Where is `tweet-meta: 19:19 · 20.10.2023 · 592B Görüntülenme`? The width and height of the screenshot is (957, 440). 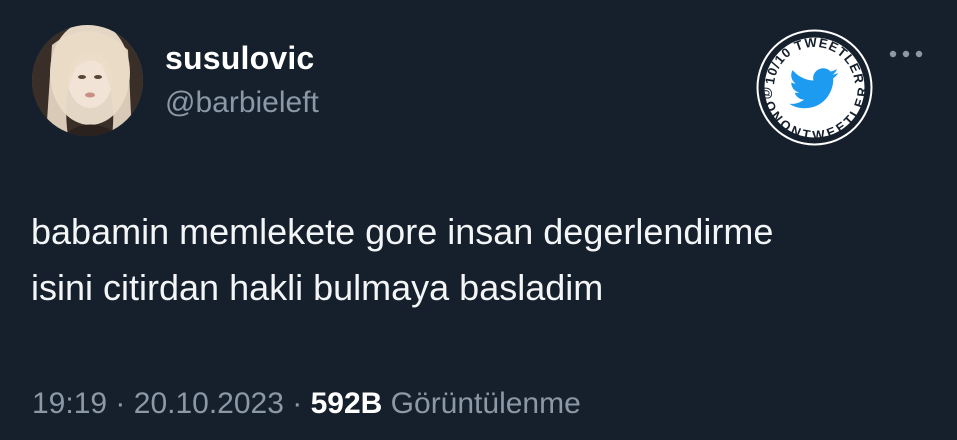
tweet-meta: 19:19 · 20.10.2023 · 592B Görüntülenme is located at coordinates (306, 404).